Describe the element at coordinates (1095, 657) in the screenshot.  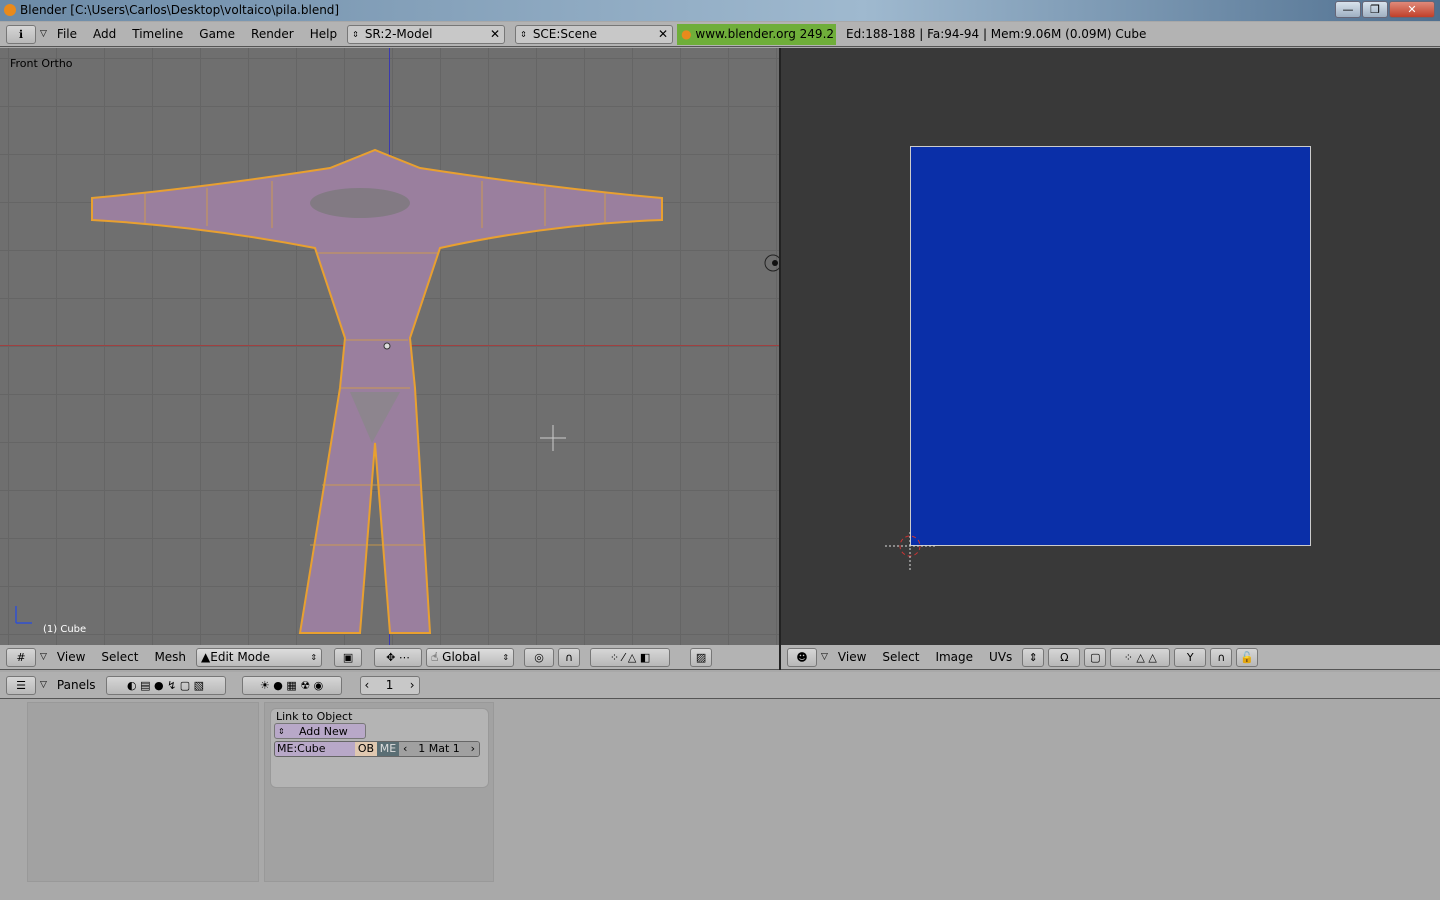
I see `sticky-select-icon: ▢` at that location.